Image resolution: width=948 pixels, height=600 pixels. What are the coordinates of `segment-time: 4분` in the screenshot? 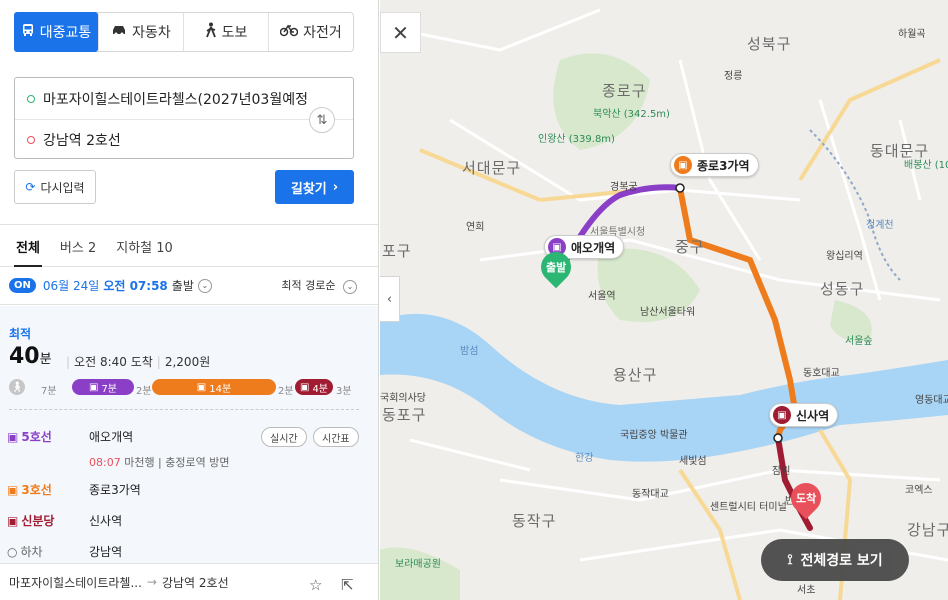 It's located at (320, 389).